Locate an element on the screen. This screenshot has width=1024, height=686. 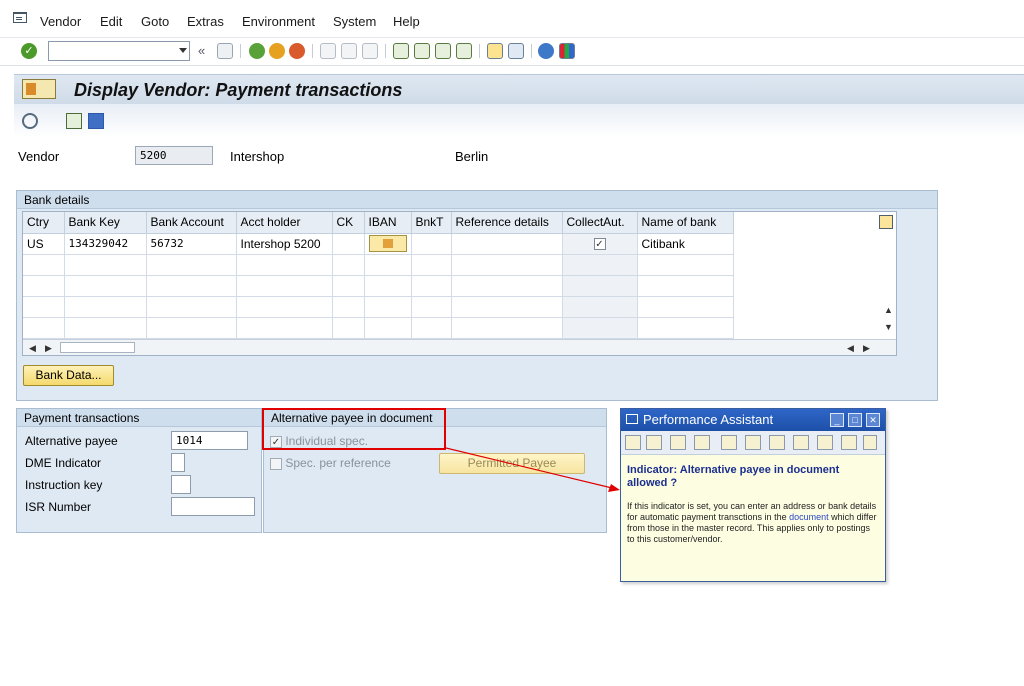
menu-extras: Extras is located at coordinates (205, 21).